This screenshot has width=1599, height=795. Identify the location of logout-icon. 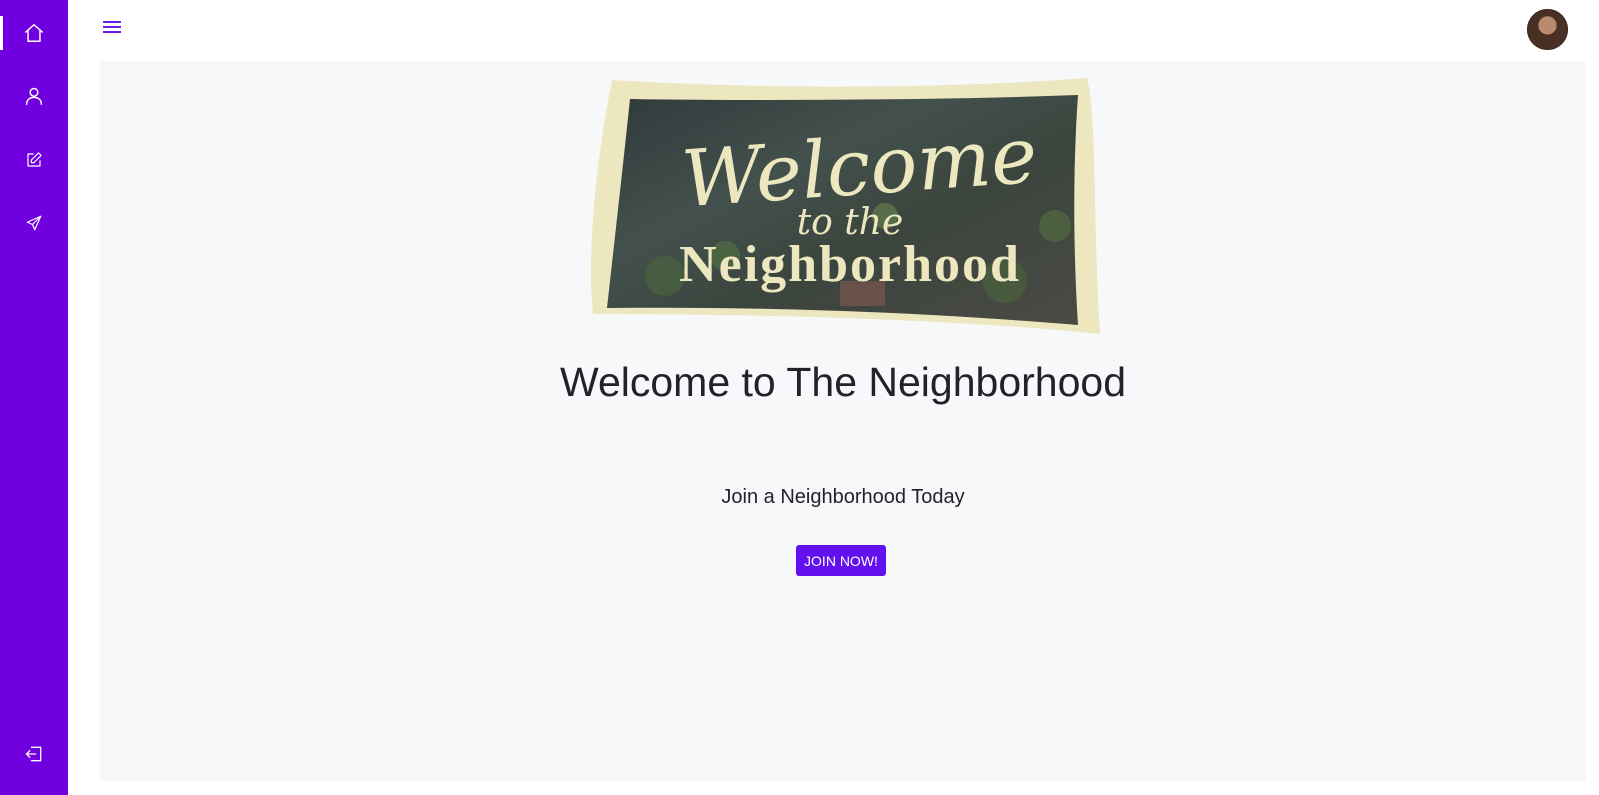
(33, 754).